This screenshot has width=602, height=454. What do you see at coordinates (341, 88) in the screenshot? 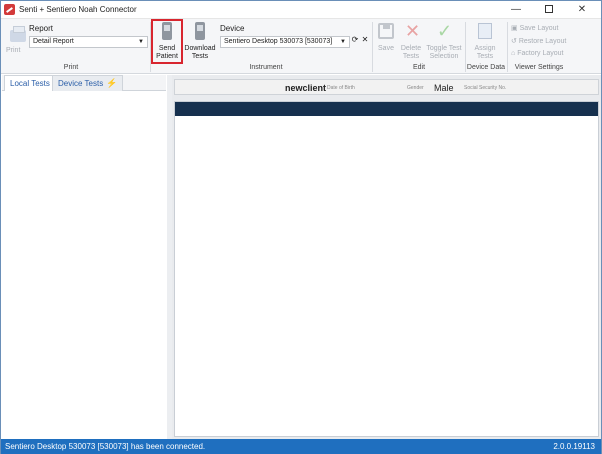
I see `dob-label: Date of Birth` at bounding box center [341, 88].